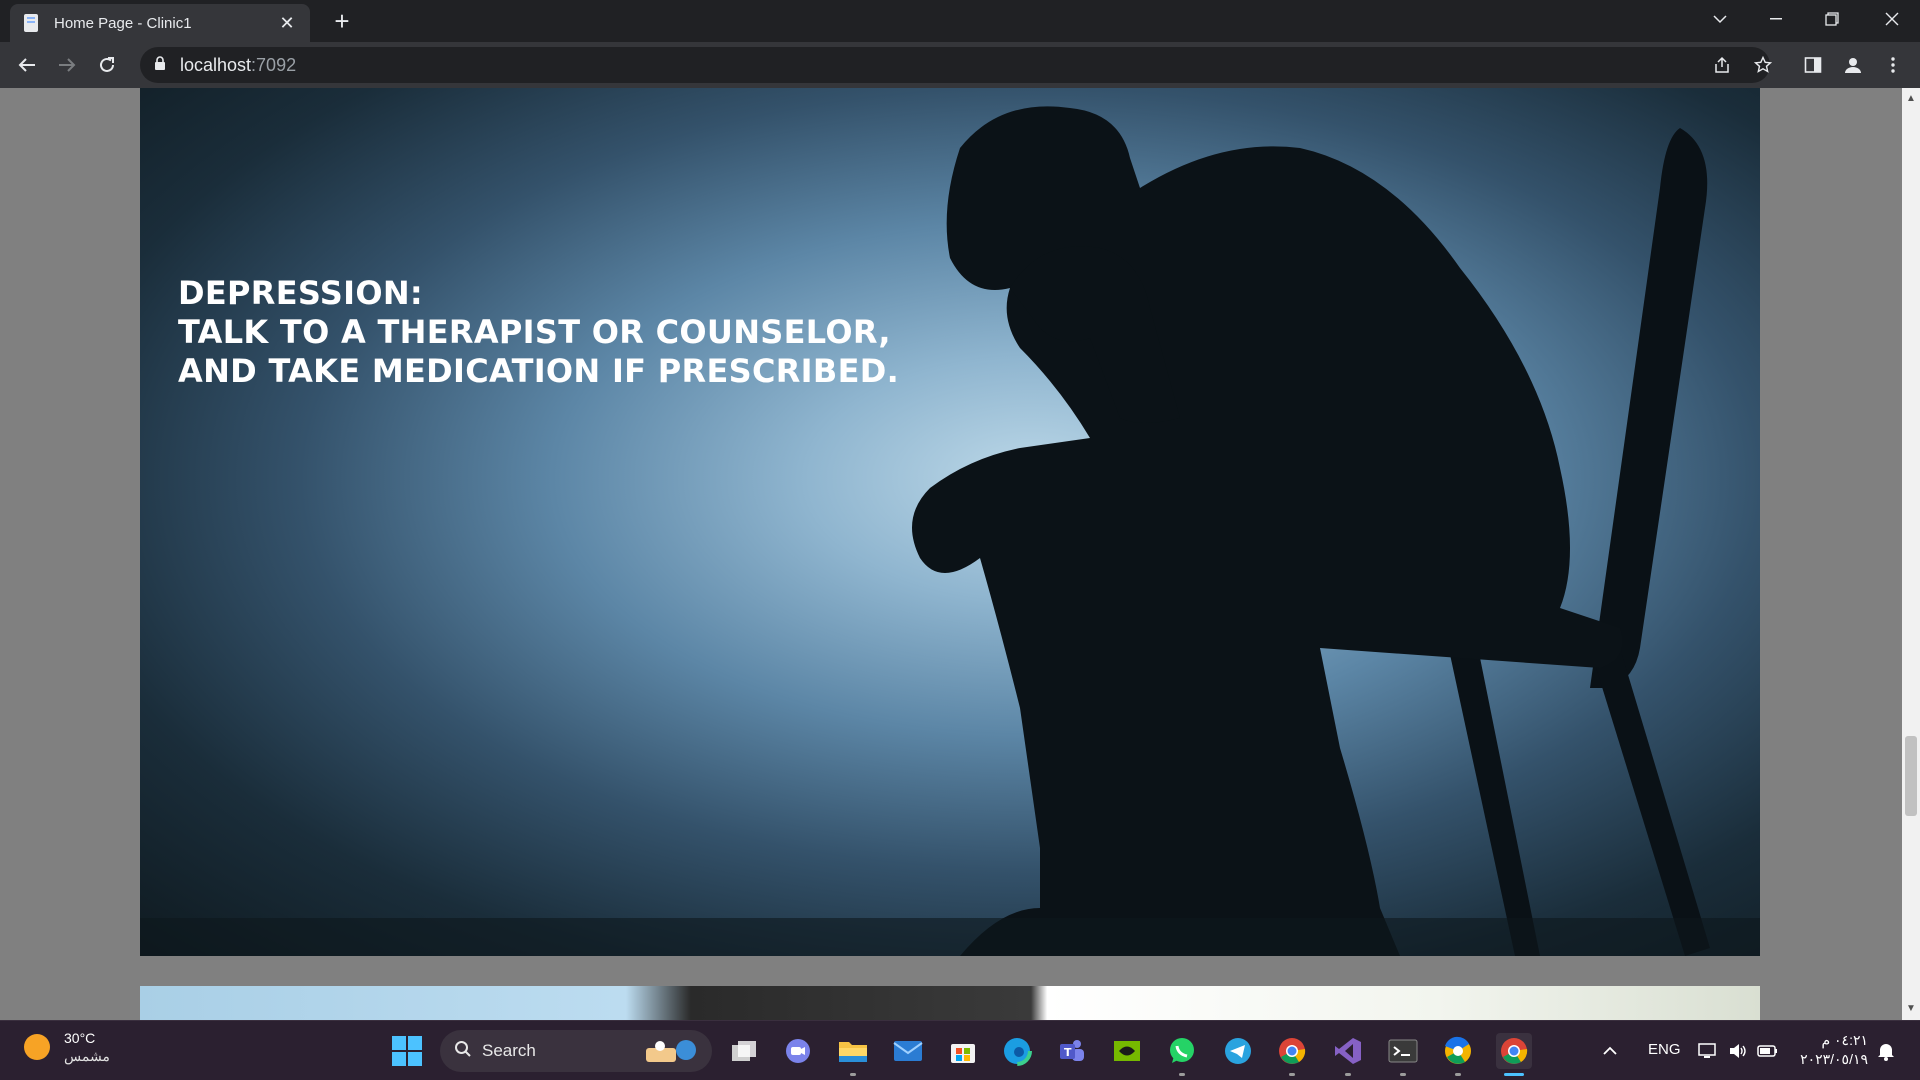 This screenshot has width=1920, height=1080. What do you see at coordinates (87, 1056) in the screenshot?
I see `weather-condition: مشمس` at bounding box center [87, 1056].